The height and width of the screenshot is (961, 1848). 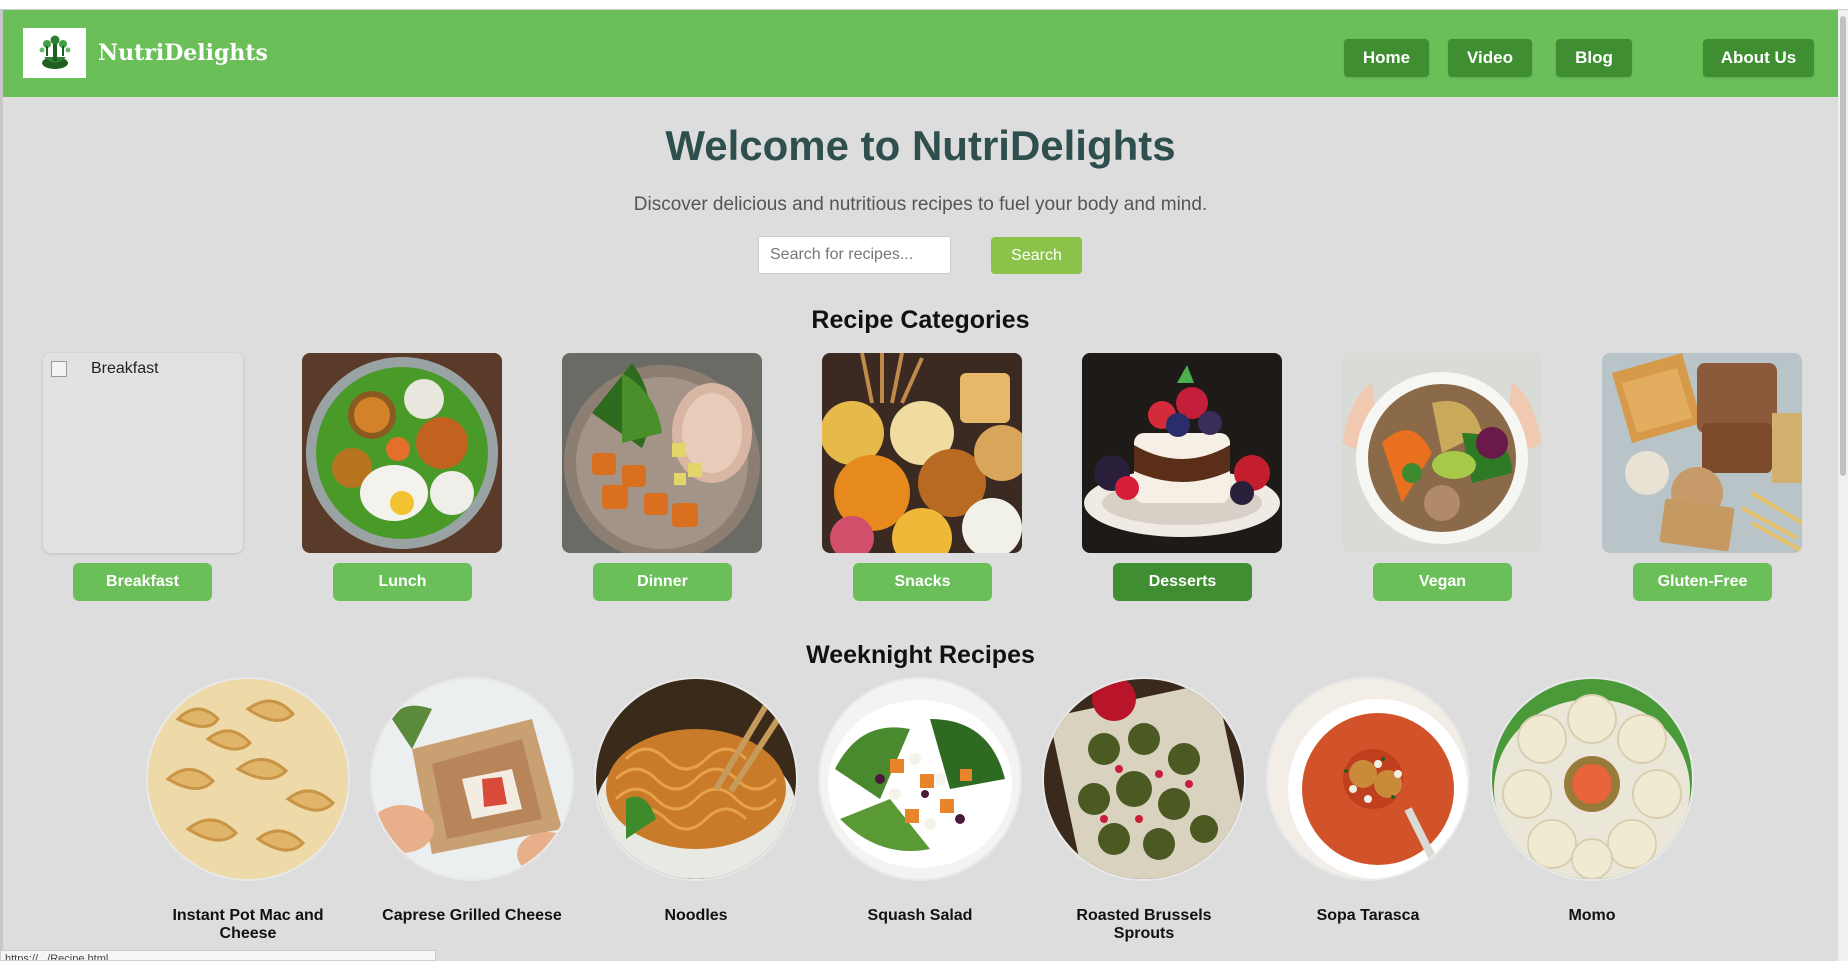 I want to click on broken-image-icon, so click(x=59, y=369).